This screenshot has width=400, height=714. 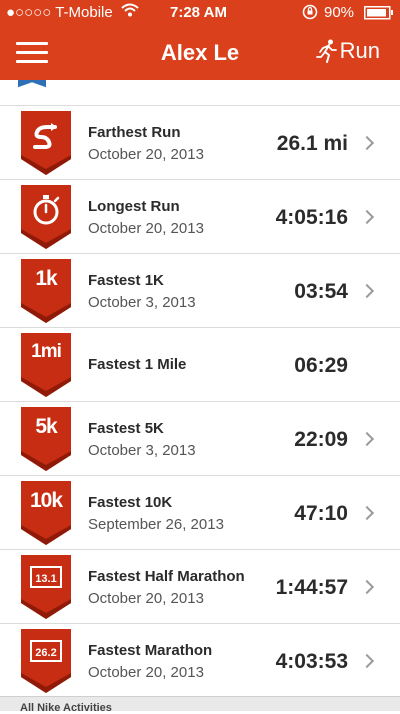 I want to click on stopwatch-badge-icon, so click(x=46, y=217).